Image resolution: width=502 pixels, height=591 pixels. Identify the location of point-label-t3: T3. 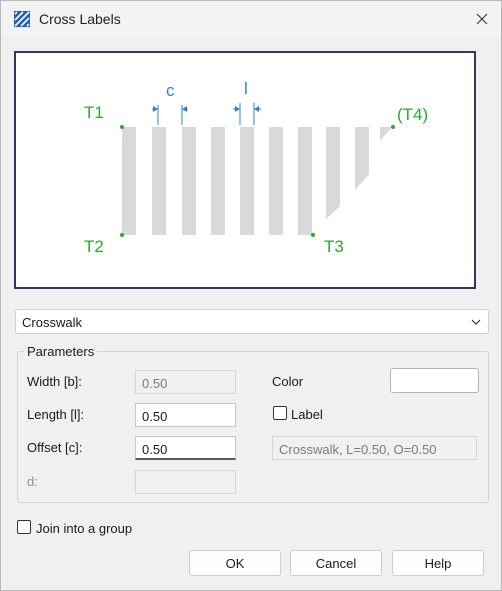
(334, 246).